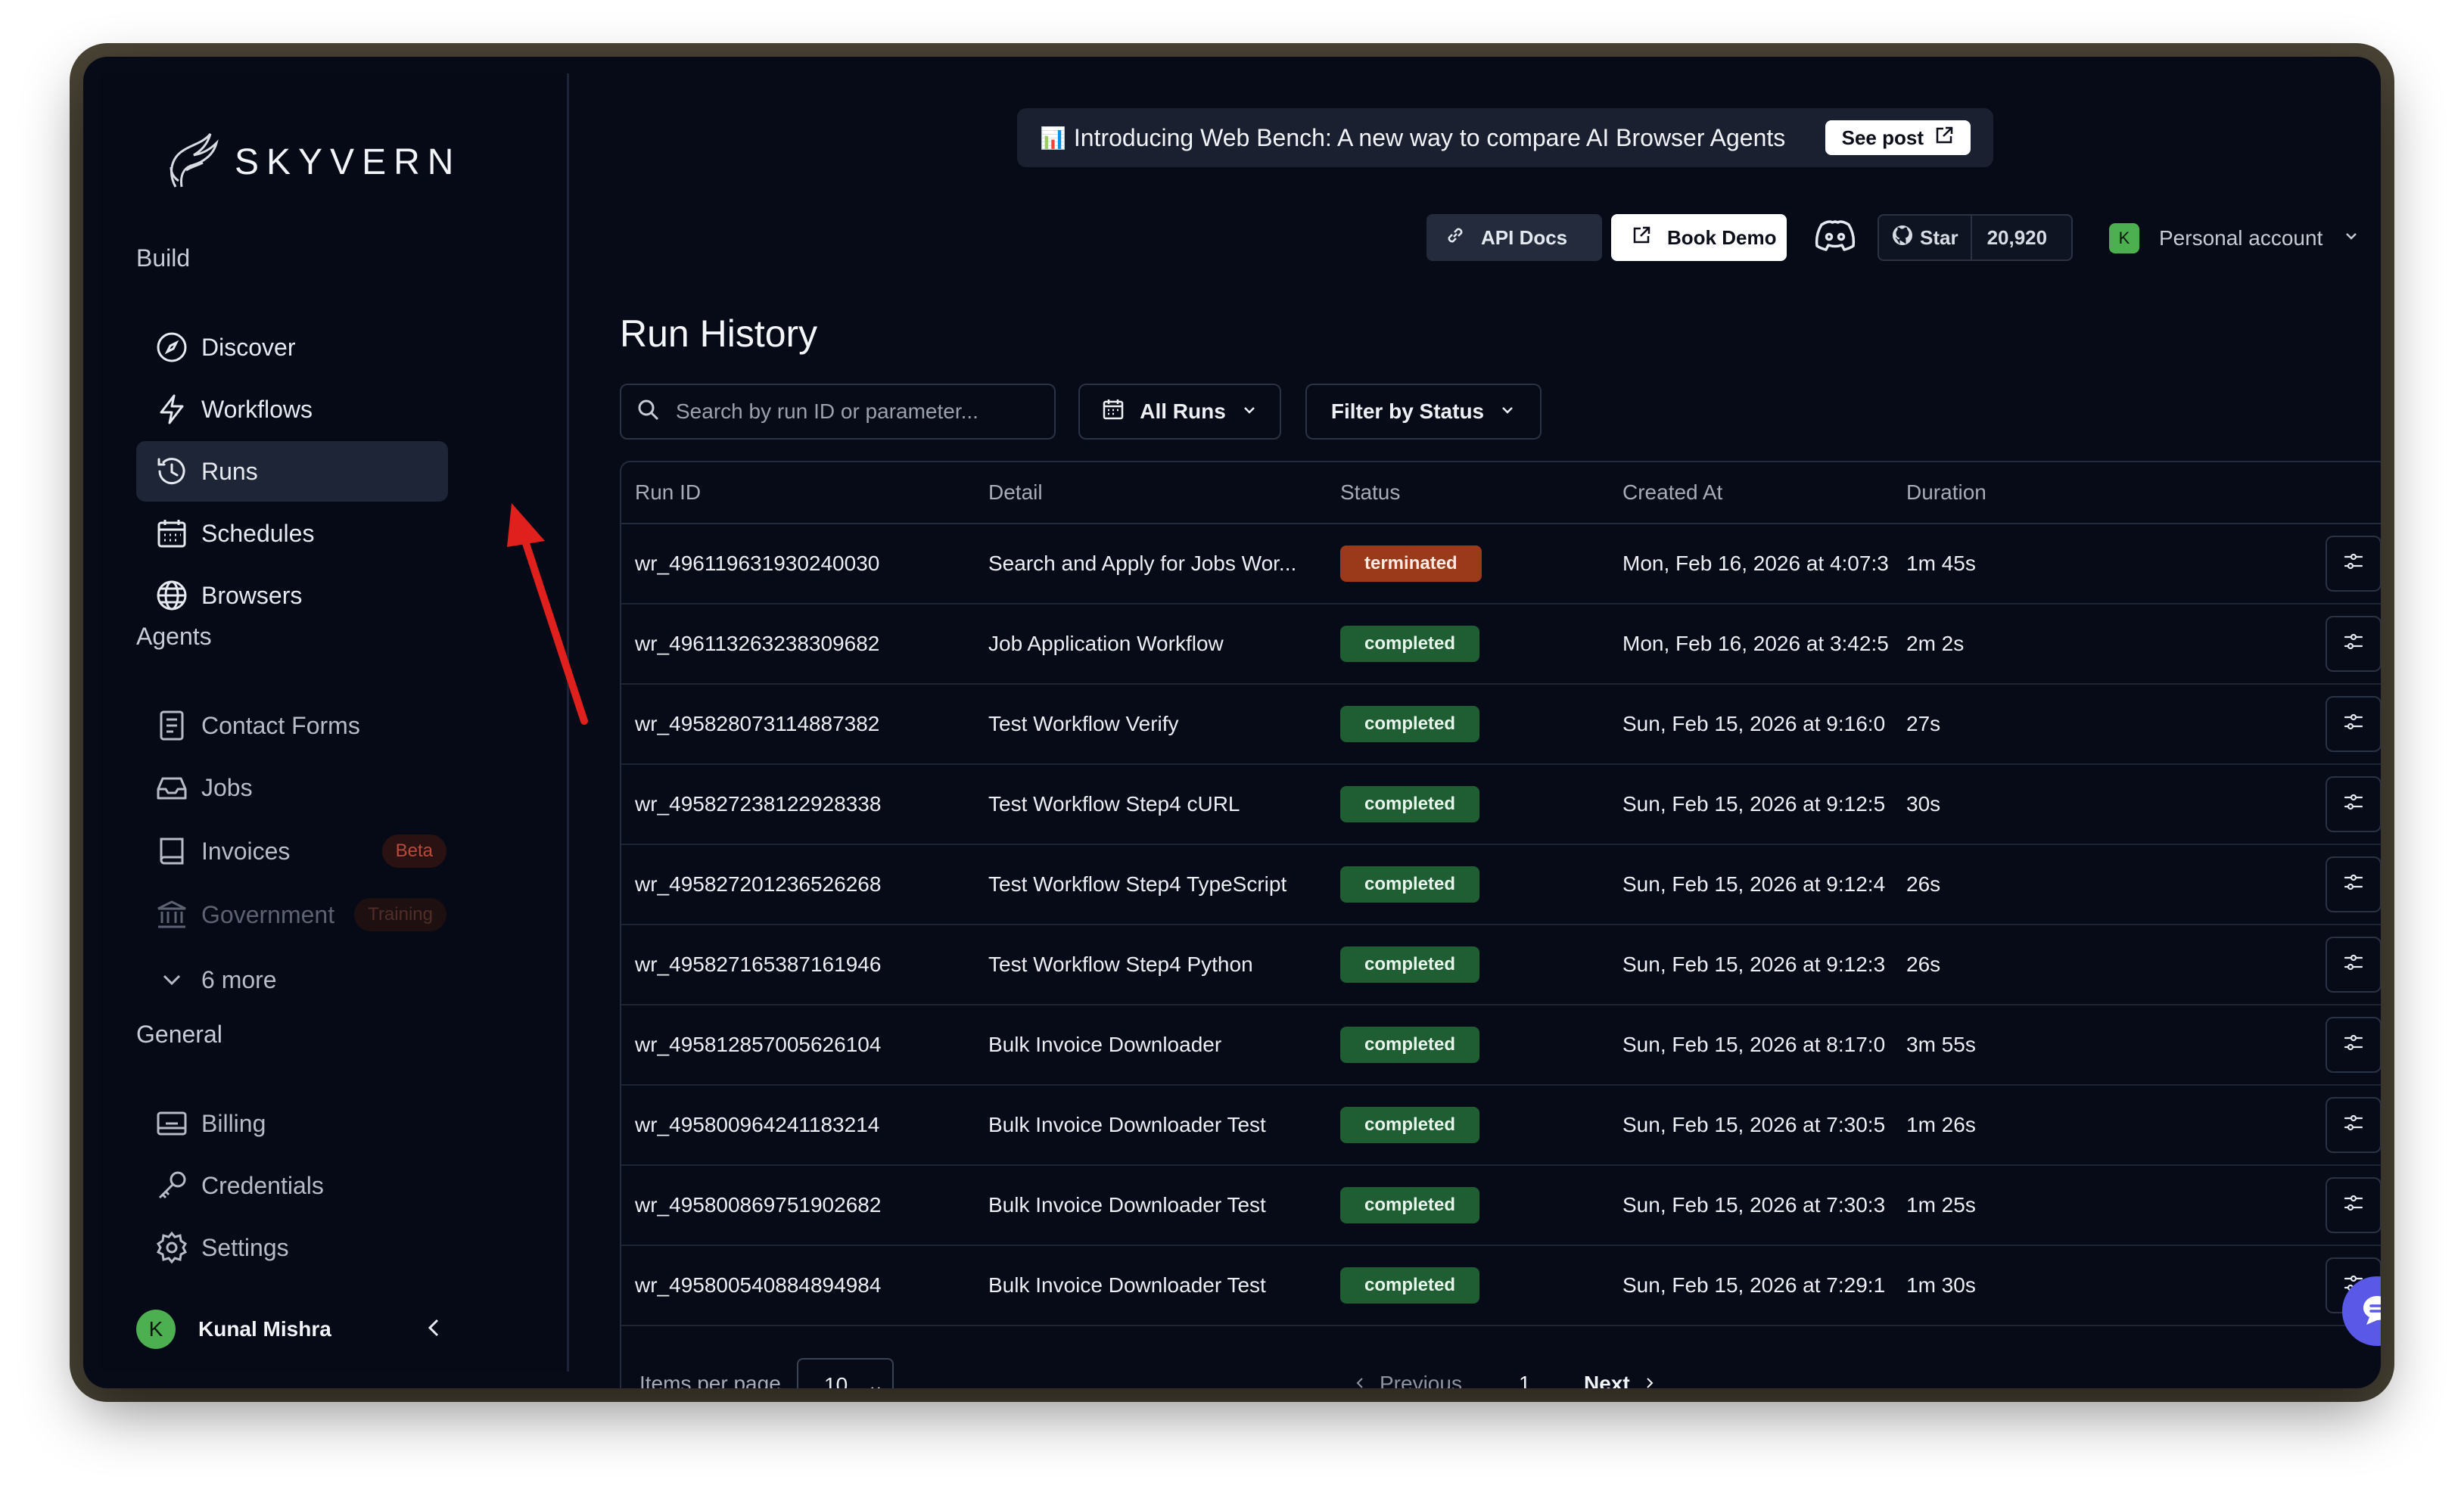  What do you see at coordinates (857, 411) in the screenshot?
I see `search-input` at bounding box center [857, 411].